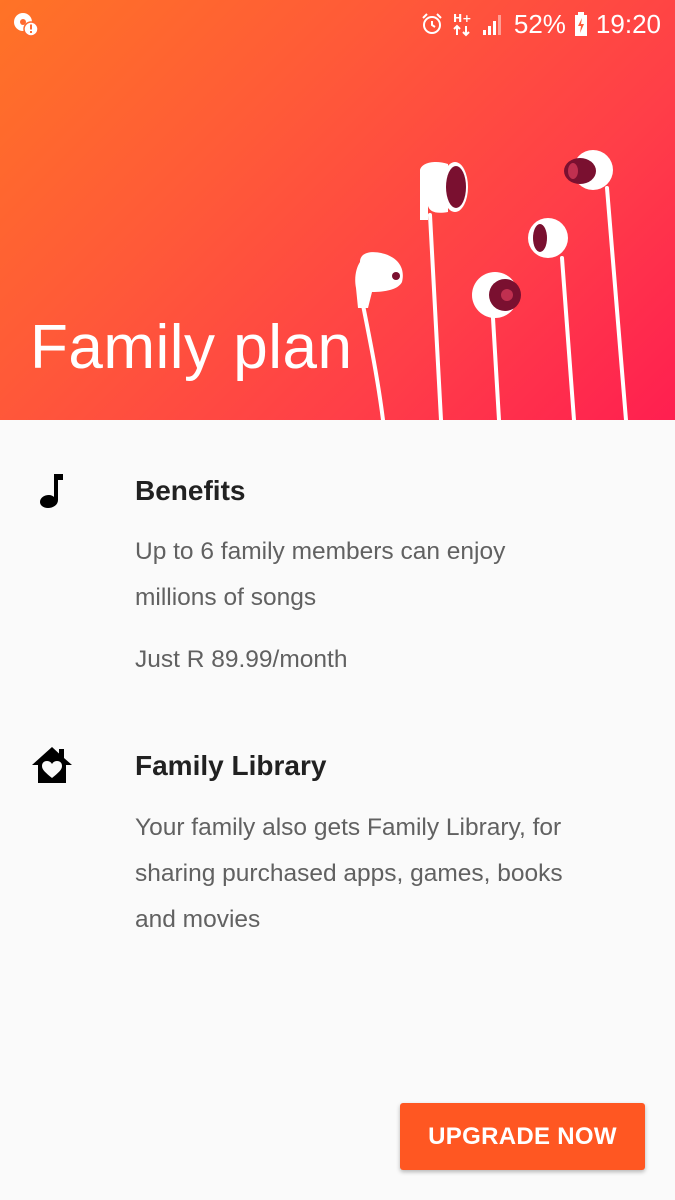 Image resolution: width=675 pixels, height=1200 pixels. What do you see at coordinates (337, 24) in the screenshot?
I see `status-bar: H+ 52% 19:20` at bounding box center [337, 24].